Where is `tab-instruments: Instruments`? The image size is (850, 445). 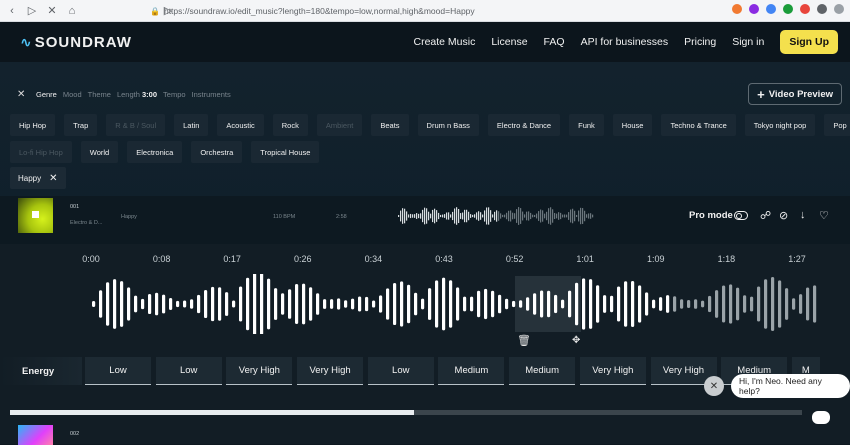 tab-instruments: Instruments is located at coordinates (211, 94).